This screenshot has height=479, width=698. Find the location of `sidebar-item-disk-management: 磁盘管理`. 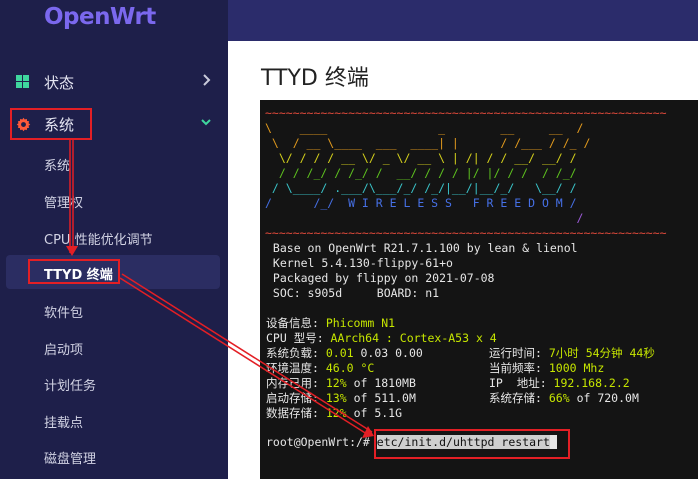

sidebar-item-disk-management: 磁盘管理 is located at coordinates (114, 456).